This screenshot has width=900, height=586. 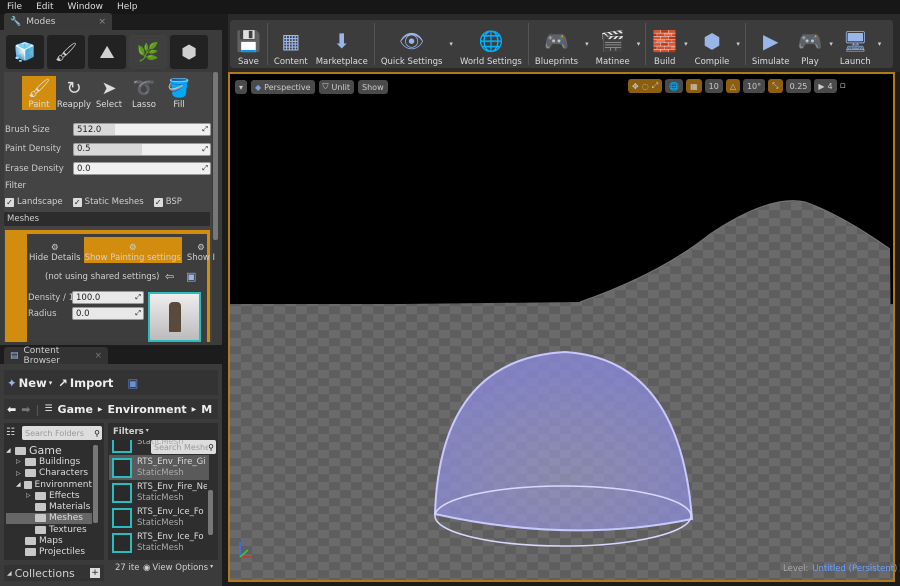 I want to click on new-button: ✦ New ▾, so click(x=29, y=383).